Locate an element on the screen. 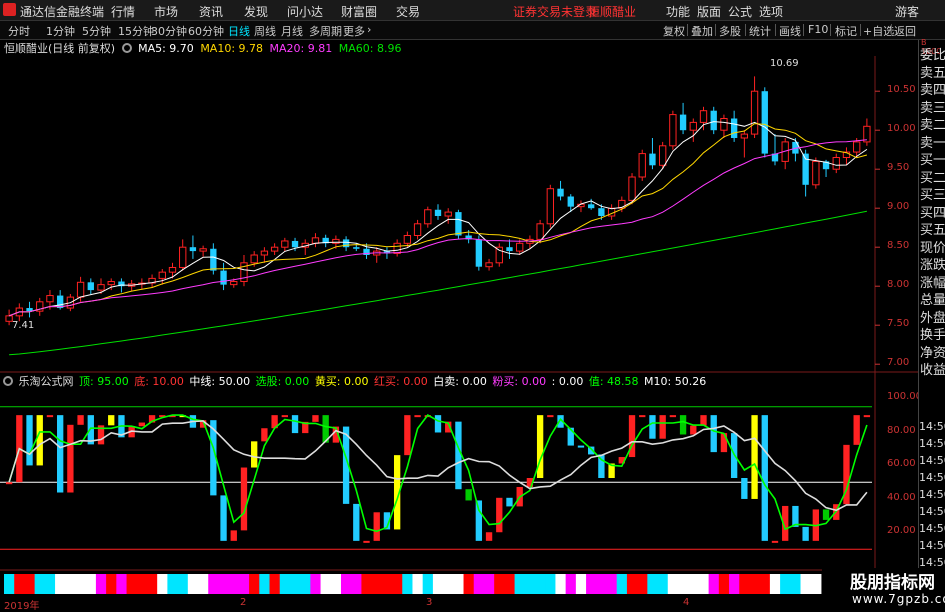 Image resolution: width=945 pixels, height=612 pixels. tab-daily: 日线 is located at coordinates (239, 31).